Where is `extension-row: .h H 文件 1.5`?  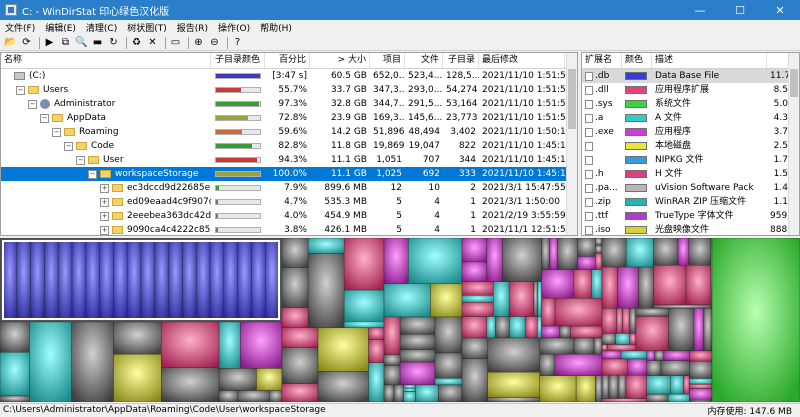
extension-row: .h H 文件 1.5 is located at coordinates (690, 174).